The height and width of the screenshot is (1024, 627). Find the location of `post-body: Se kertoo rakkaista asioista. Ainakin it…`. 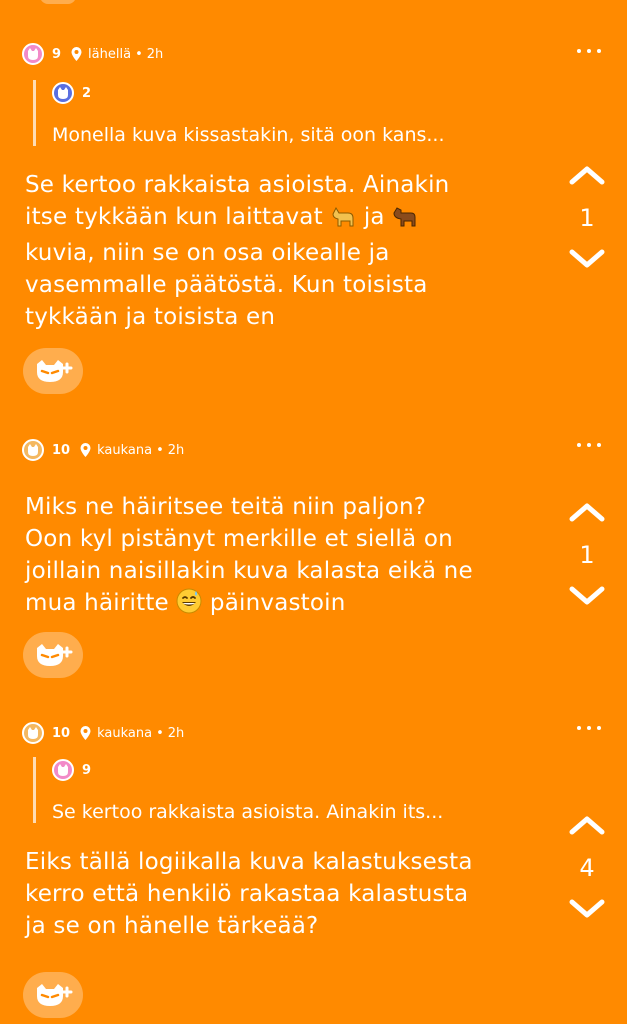

post-body: Se kertoo rakkaista asioista. Ainakin it… is located at coordinates (280, 251).